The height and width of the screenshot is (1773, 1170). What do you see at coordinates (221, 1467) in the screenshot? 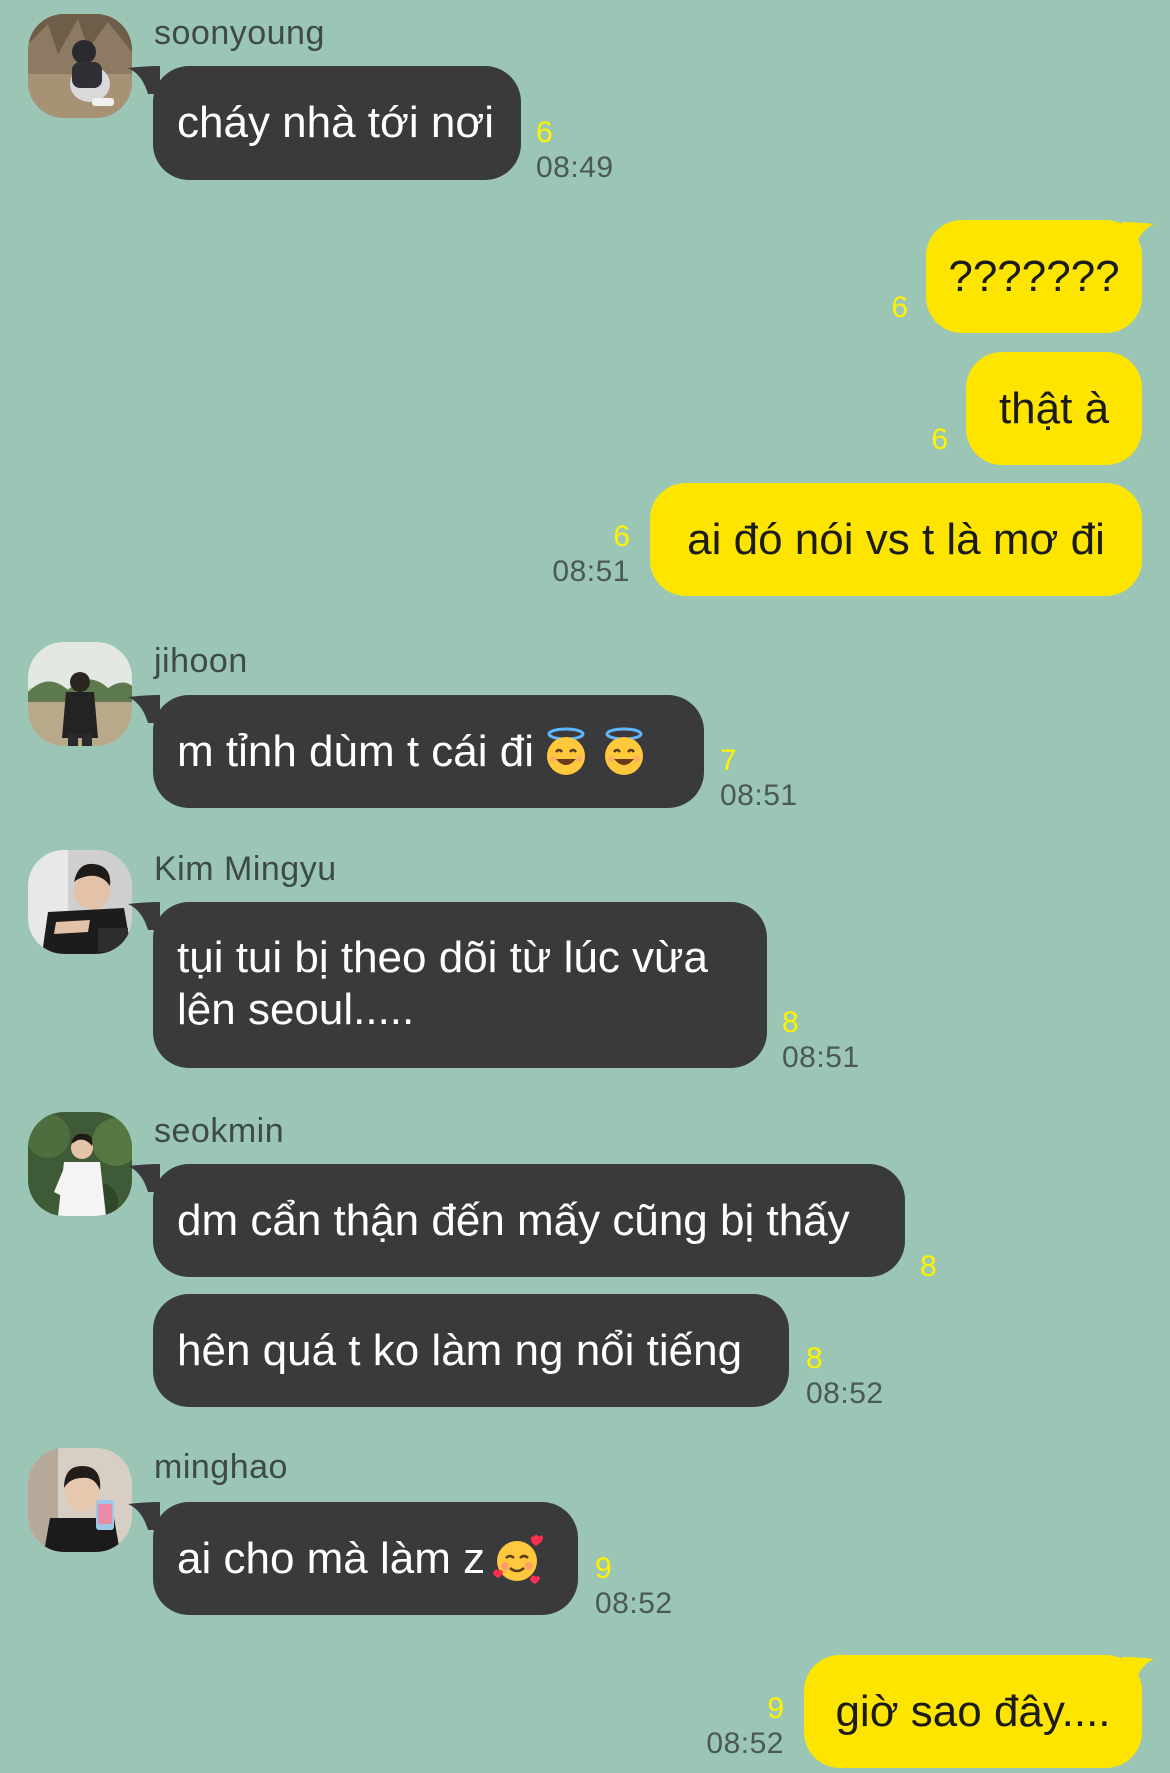
I see `sender-name: minghao` at bounding box center [221, 1467].